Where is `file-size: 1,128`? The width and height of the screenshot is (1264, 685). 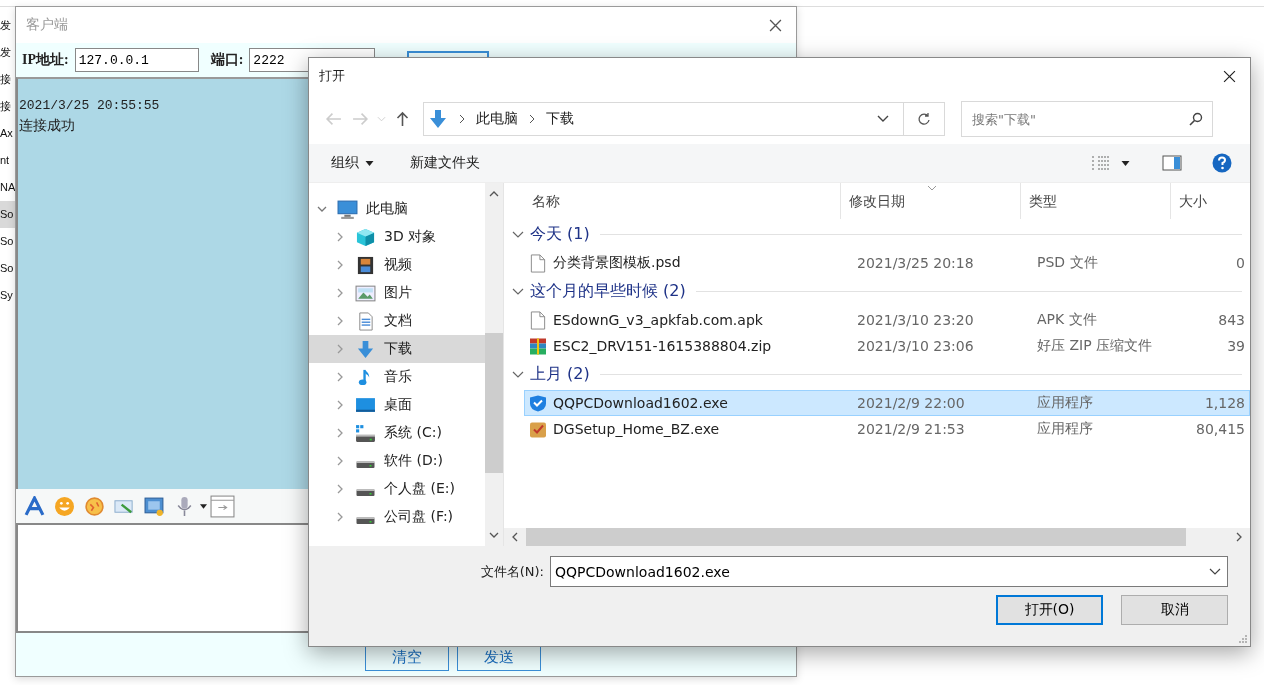 file-size: 1,128 is located at coordinates (1224, 403).